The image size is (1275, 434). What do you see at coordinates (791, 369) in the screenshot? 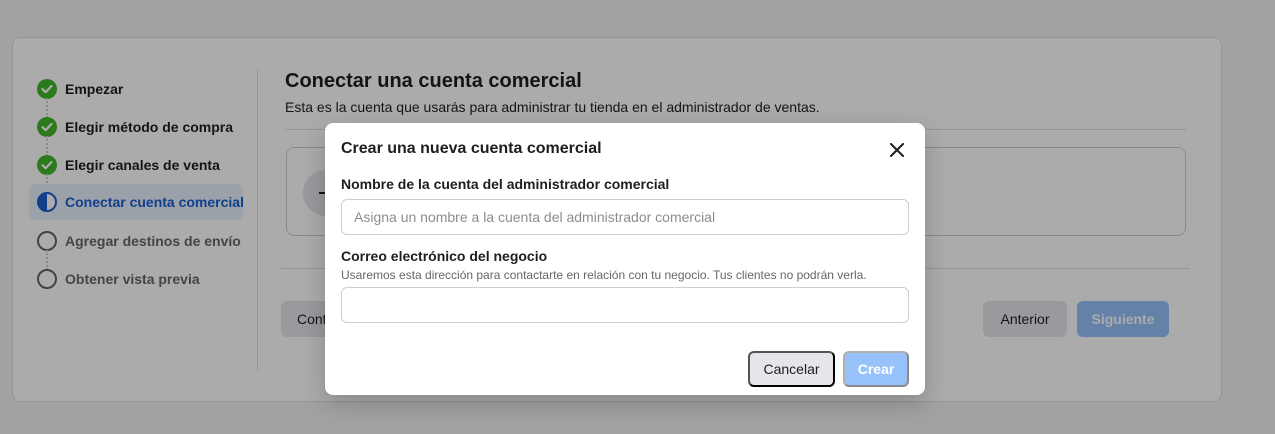
I see `cancel-button: Cancelar` at bounding box center [791, 369].